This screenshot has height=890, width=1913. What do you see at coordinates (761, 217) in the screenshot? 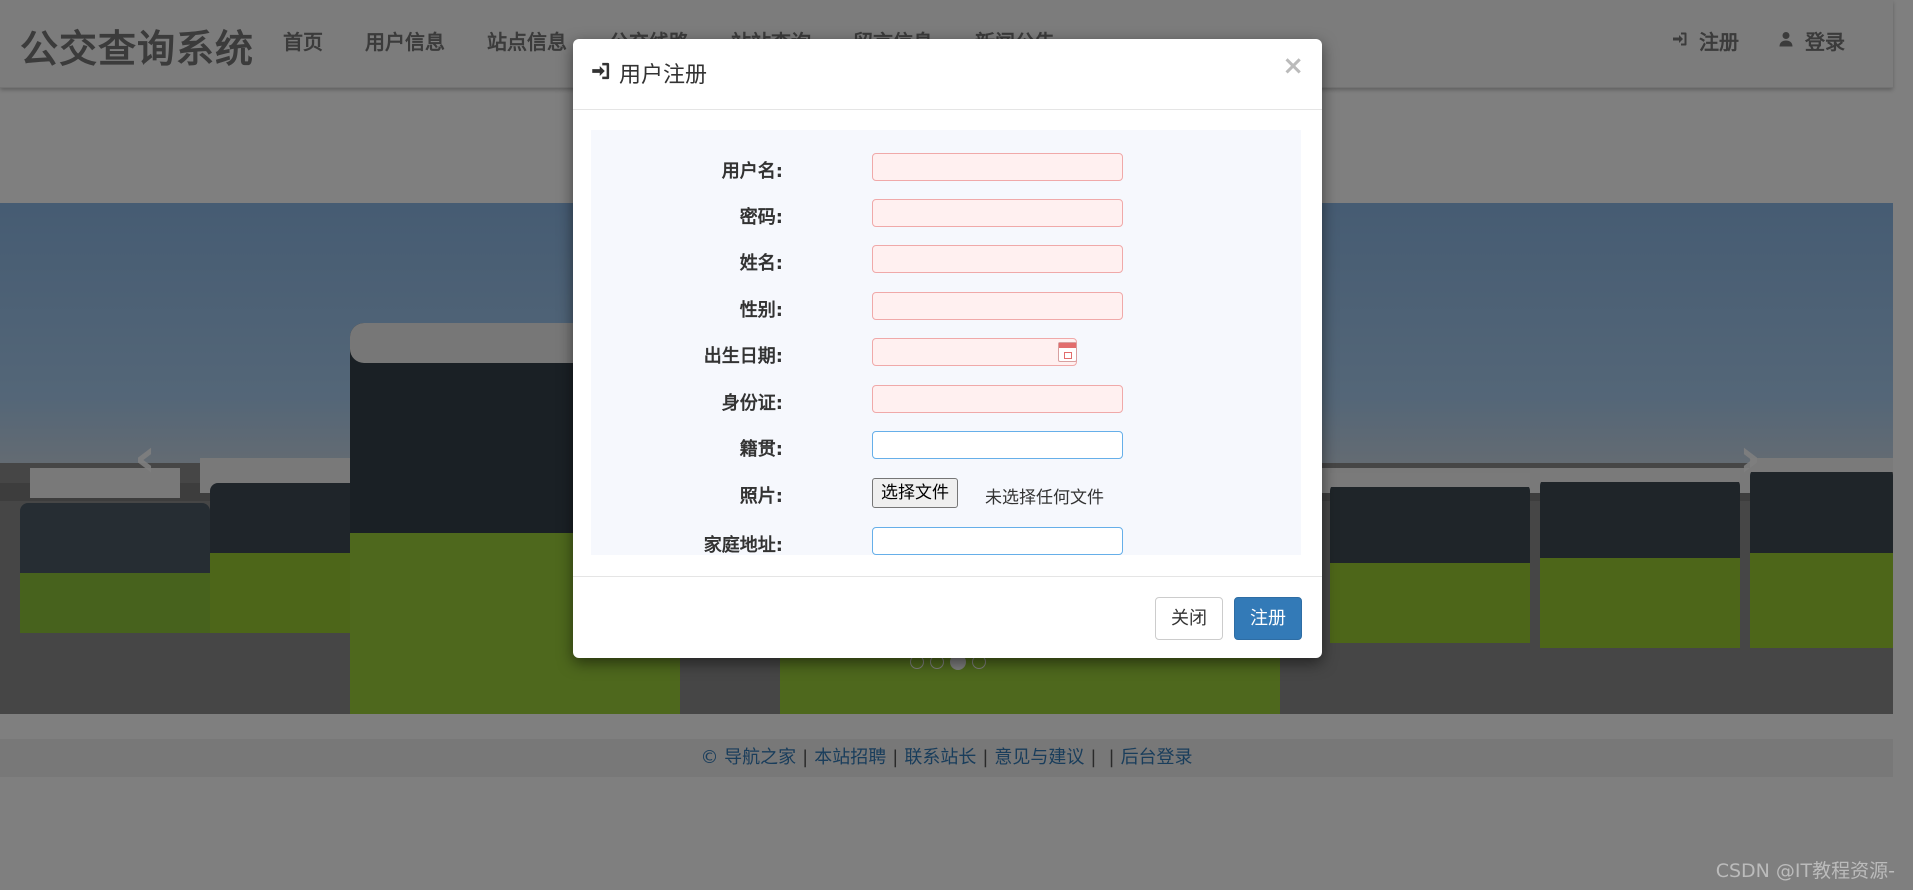
I see `password-label: 密码:` at bounding box center [761, 217].